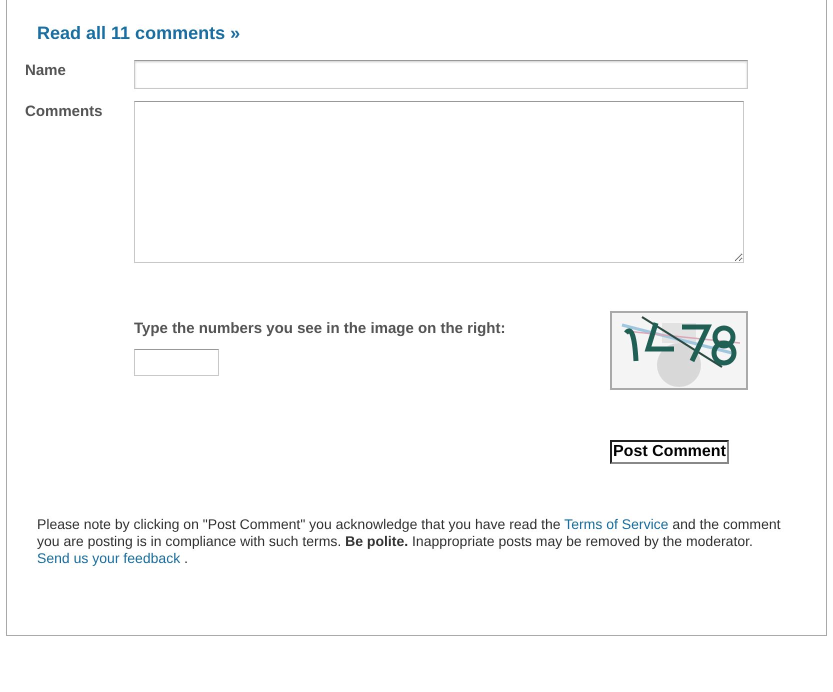 This screenshot has height=692, width=833. Describe the element at coordinates (616, 524) in the screenshot. I see `terms-of-service-link: Terms of Service` at that location.